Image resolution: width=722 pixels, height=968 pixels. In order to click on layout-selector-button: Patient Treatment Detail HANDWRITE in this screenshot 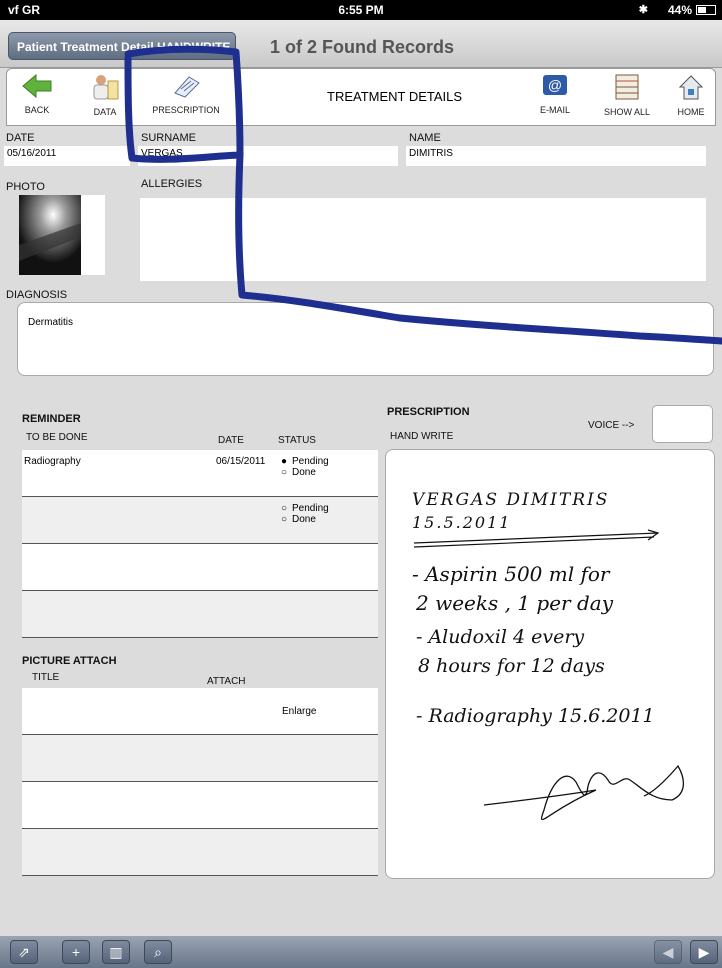, I will do `click(122, 46)`.